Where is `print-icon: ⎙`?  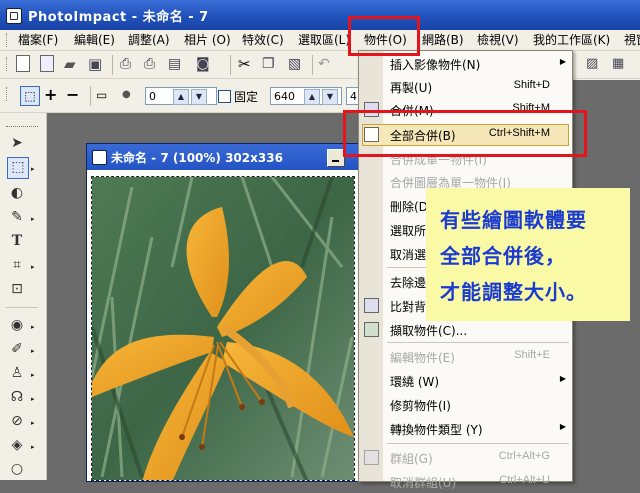
print-icon: ⎙ is located at coordinates (129, 64).